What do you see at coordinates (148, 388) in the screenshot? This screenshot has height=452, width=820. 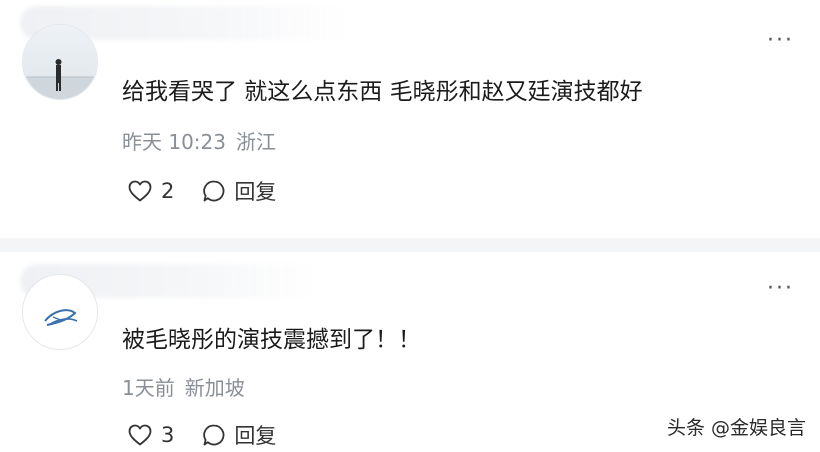 I see `comment-time: 1天前` at bounding box center [148, 388].